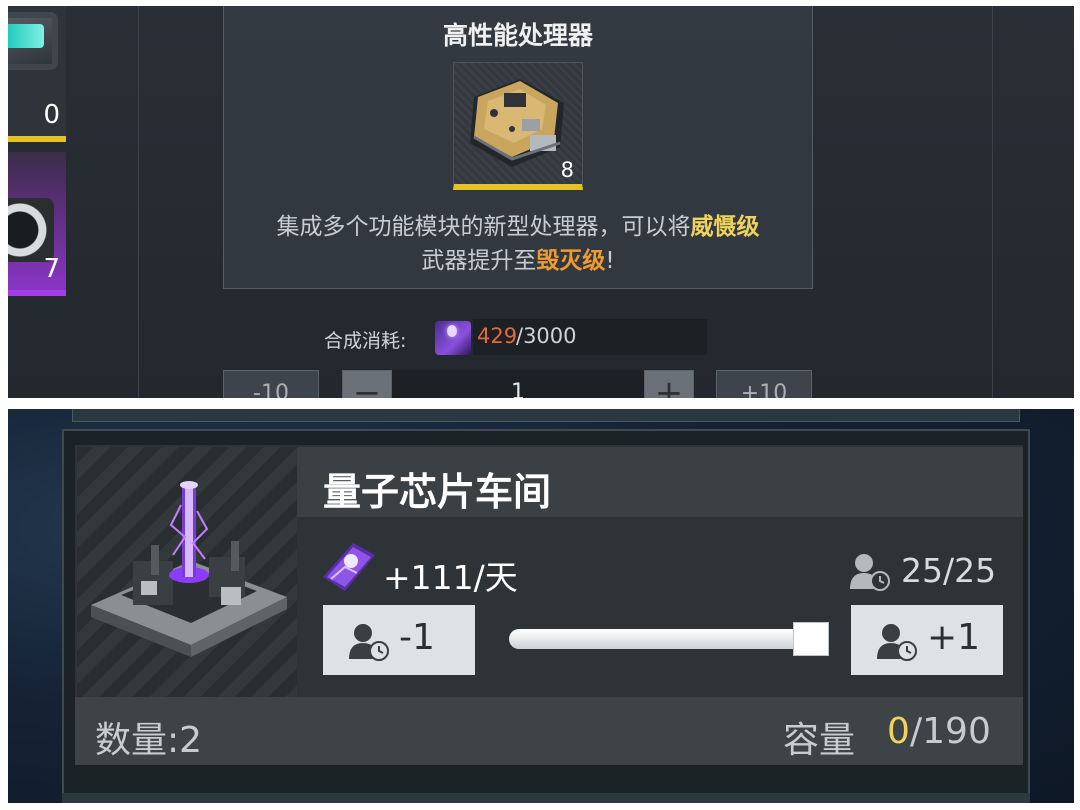  What do you see at coordinates (567, 170) in the screenshot?
I see `item-quantity: 8` at bounding box center [567, 170].